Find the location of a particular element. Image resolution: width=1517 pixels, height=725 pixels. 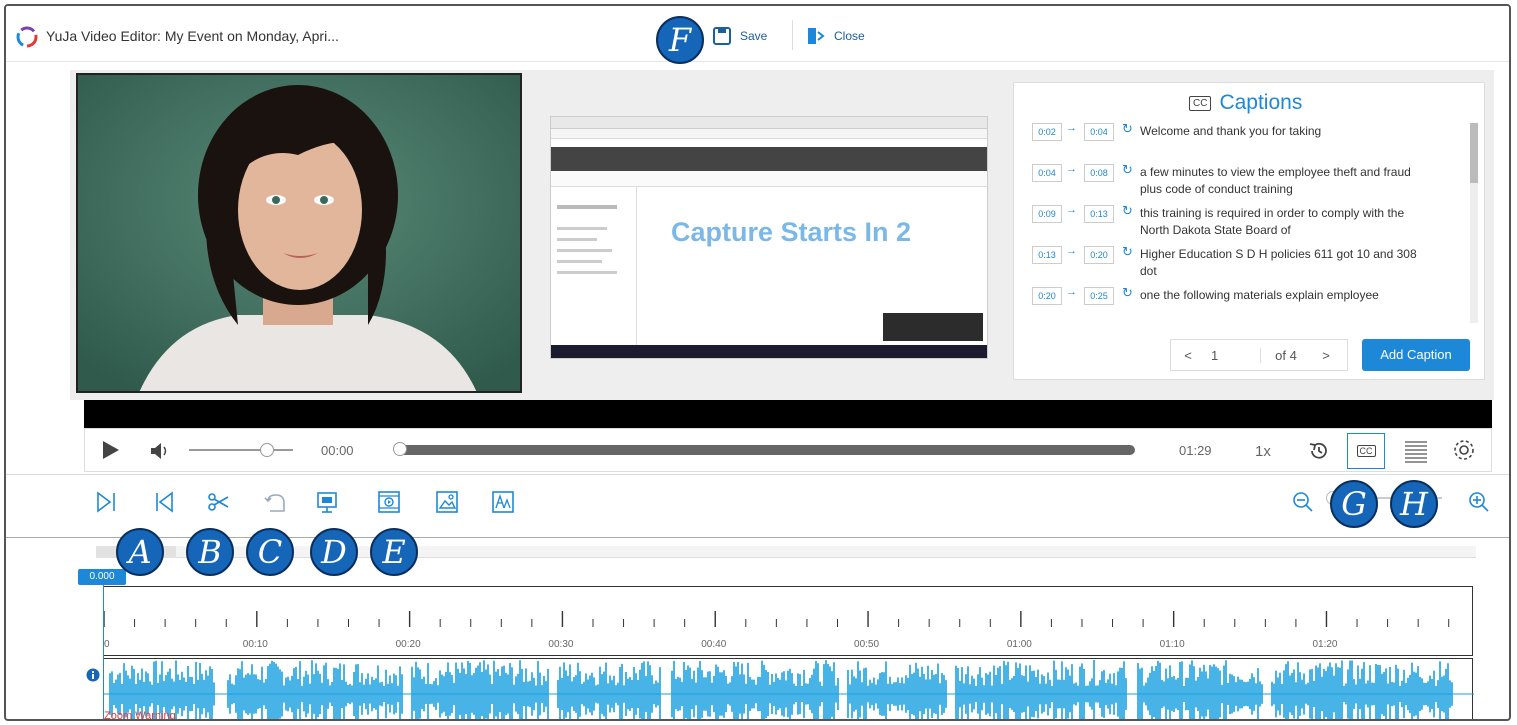

zoom-in-icon is located at coordinates (1479, 502).